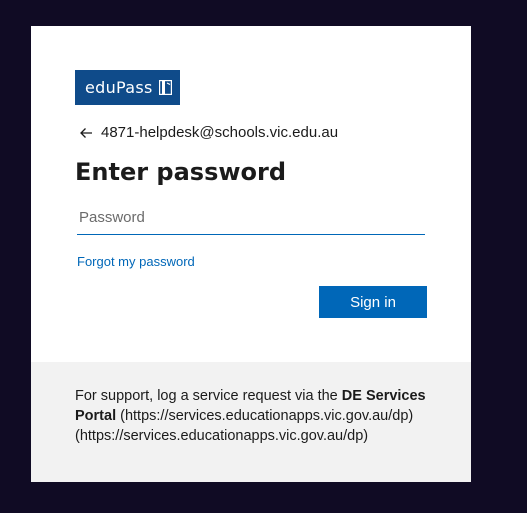 This screenshot has width=527, height=513. I want to click on password-input, so click(253, 217).